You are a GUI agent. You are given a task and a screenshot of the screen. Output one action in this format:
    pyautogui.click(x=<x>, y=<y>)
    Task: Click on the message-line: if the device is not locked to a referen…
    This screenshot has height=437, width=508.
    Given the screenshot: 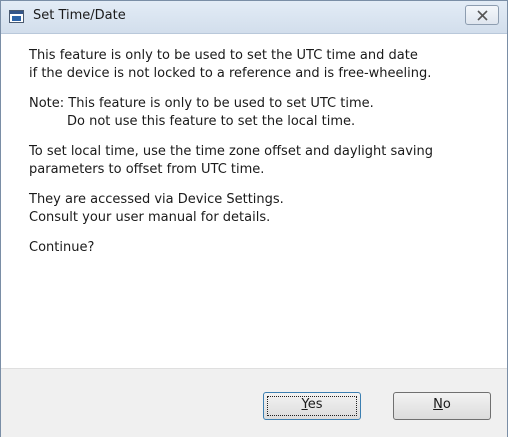 What is the action you would take?
    pyautogui.click(x=230, y=73)
    